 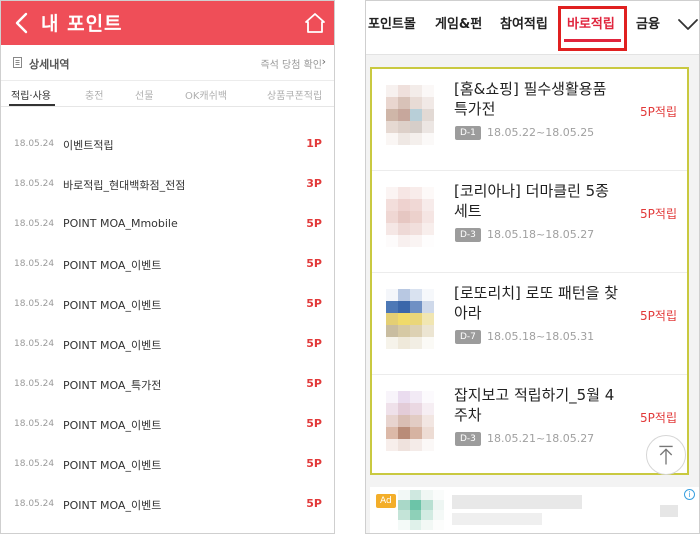 I want to click on list-item: 18.05.24 바로적립_현대백화점_전점 3P, so click(x=167, y=185).